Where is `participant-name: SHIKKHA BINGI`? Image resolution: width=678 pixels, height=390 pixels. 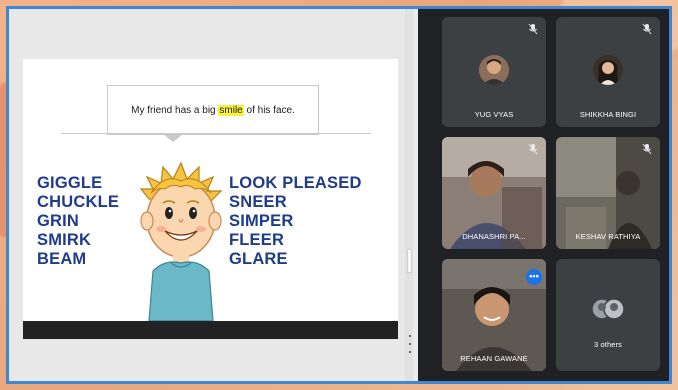 participant-name: SHIKKHA BINGI is located at coordinates (608, 114).